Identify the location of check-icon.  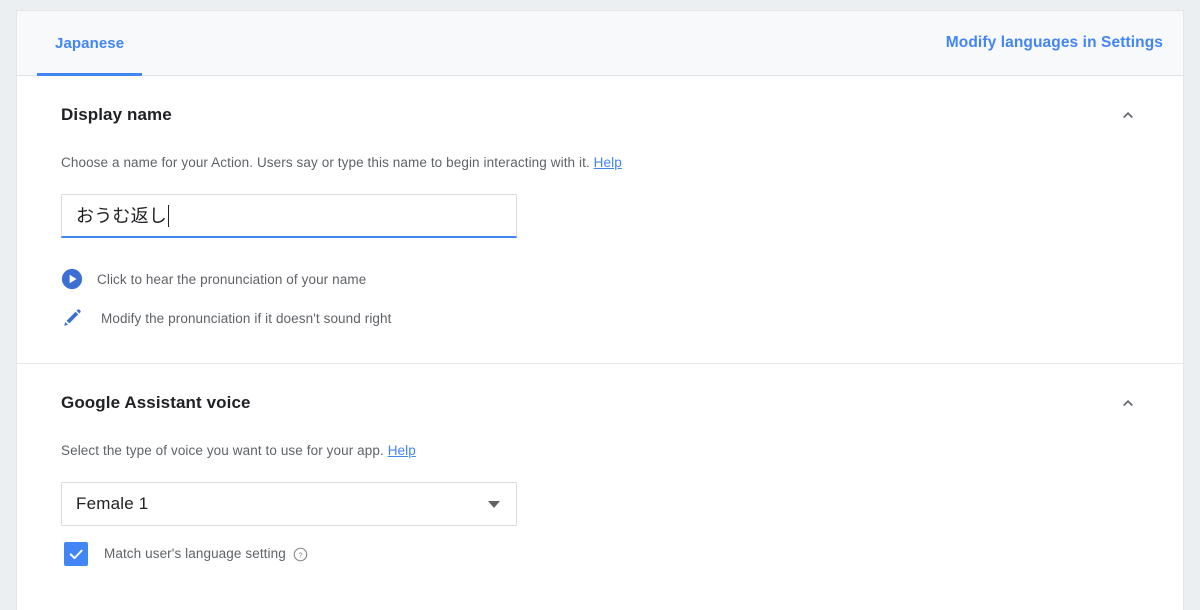
(76, 554).